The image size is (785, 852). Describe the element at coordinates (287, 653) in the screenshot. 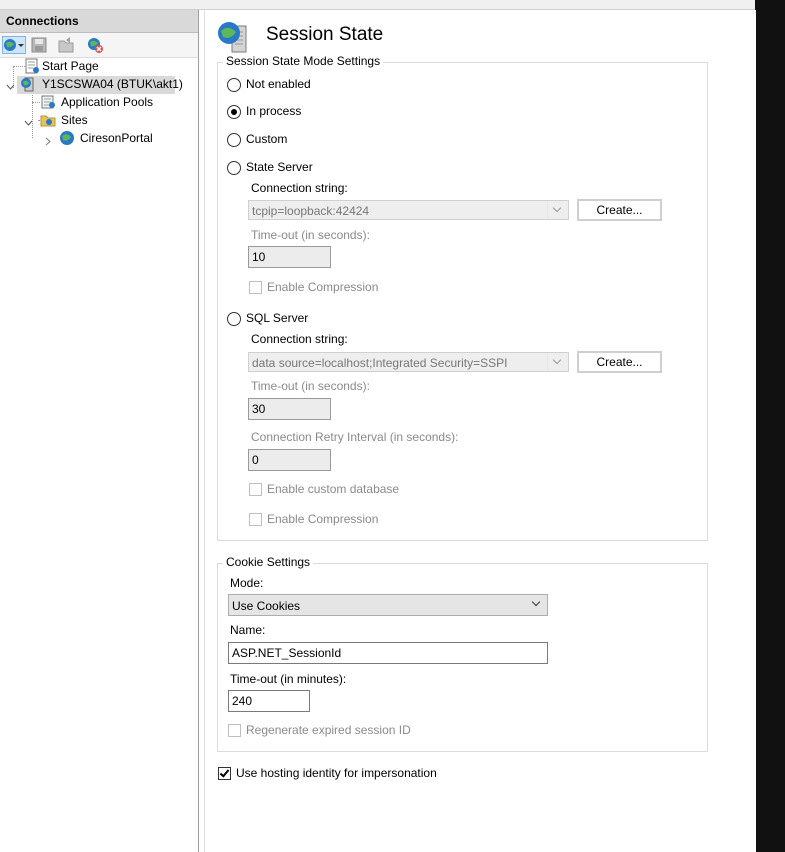

I see `cookie-name-value: ASP.NET_SessionId` at that location.